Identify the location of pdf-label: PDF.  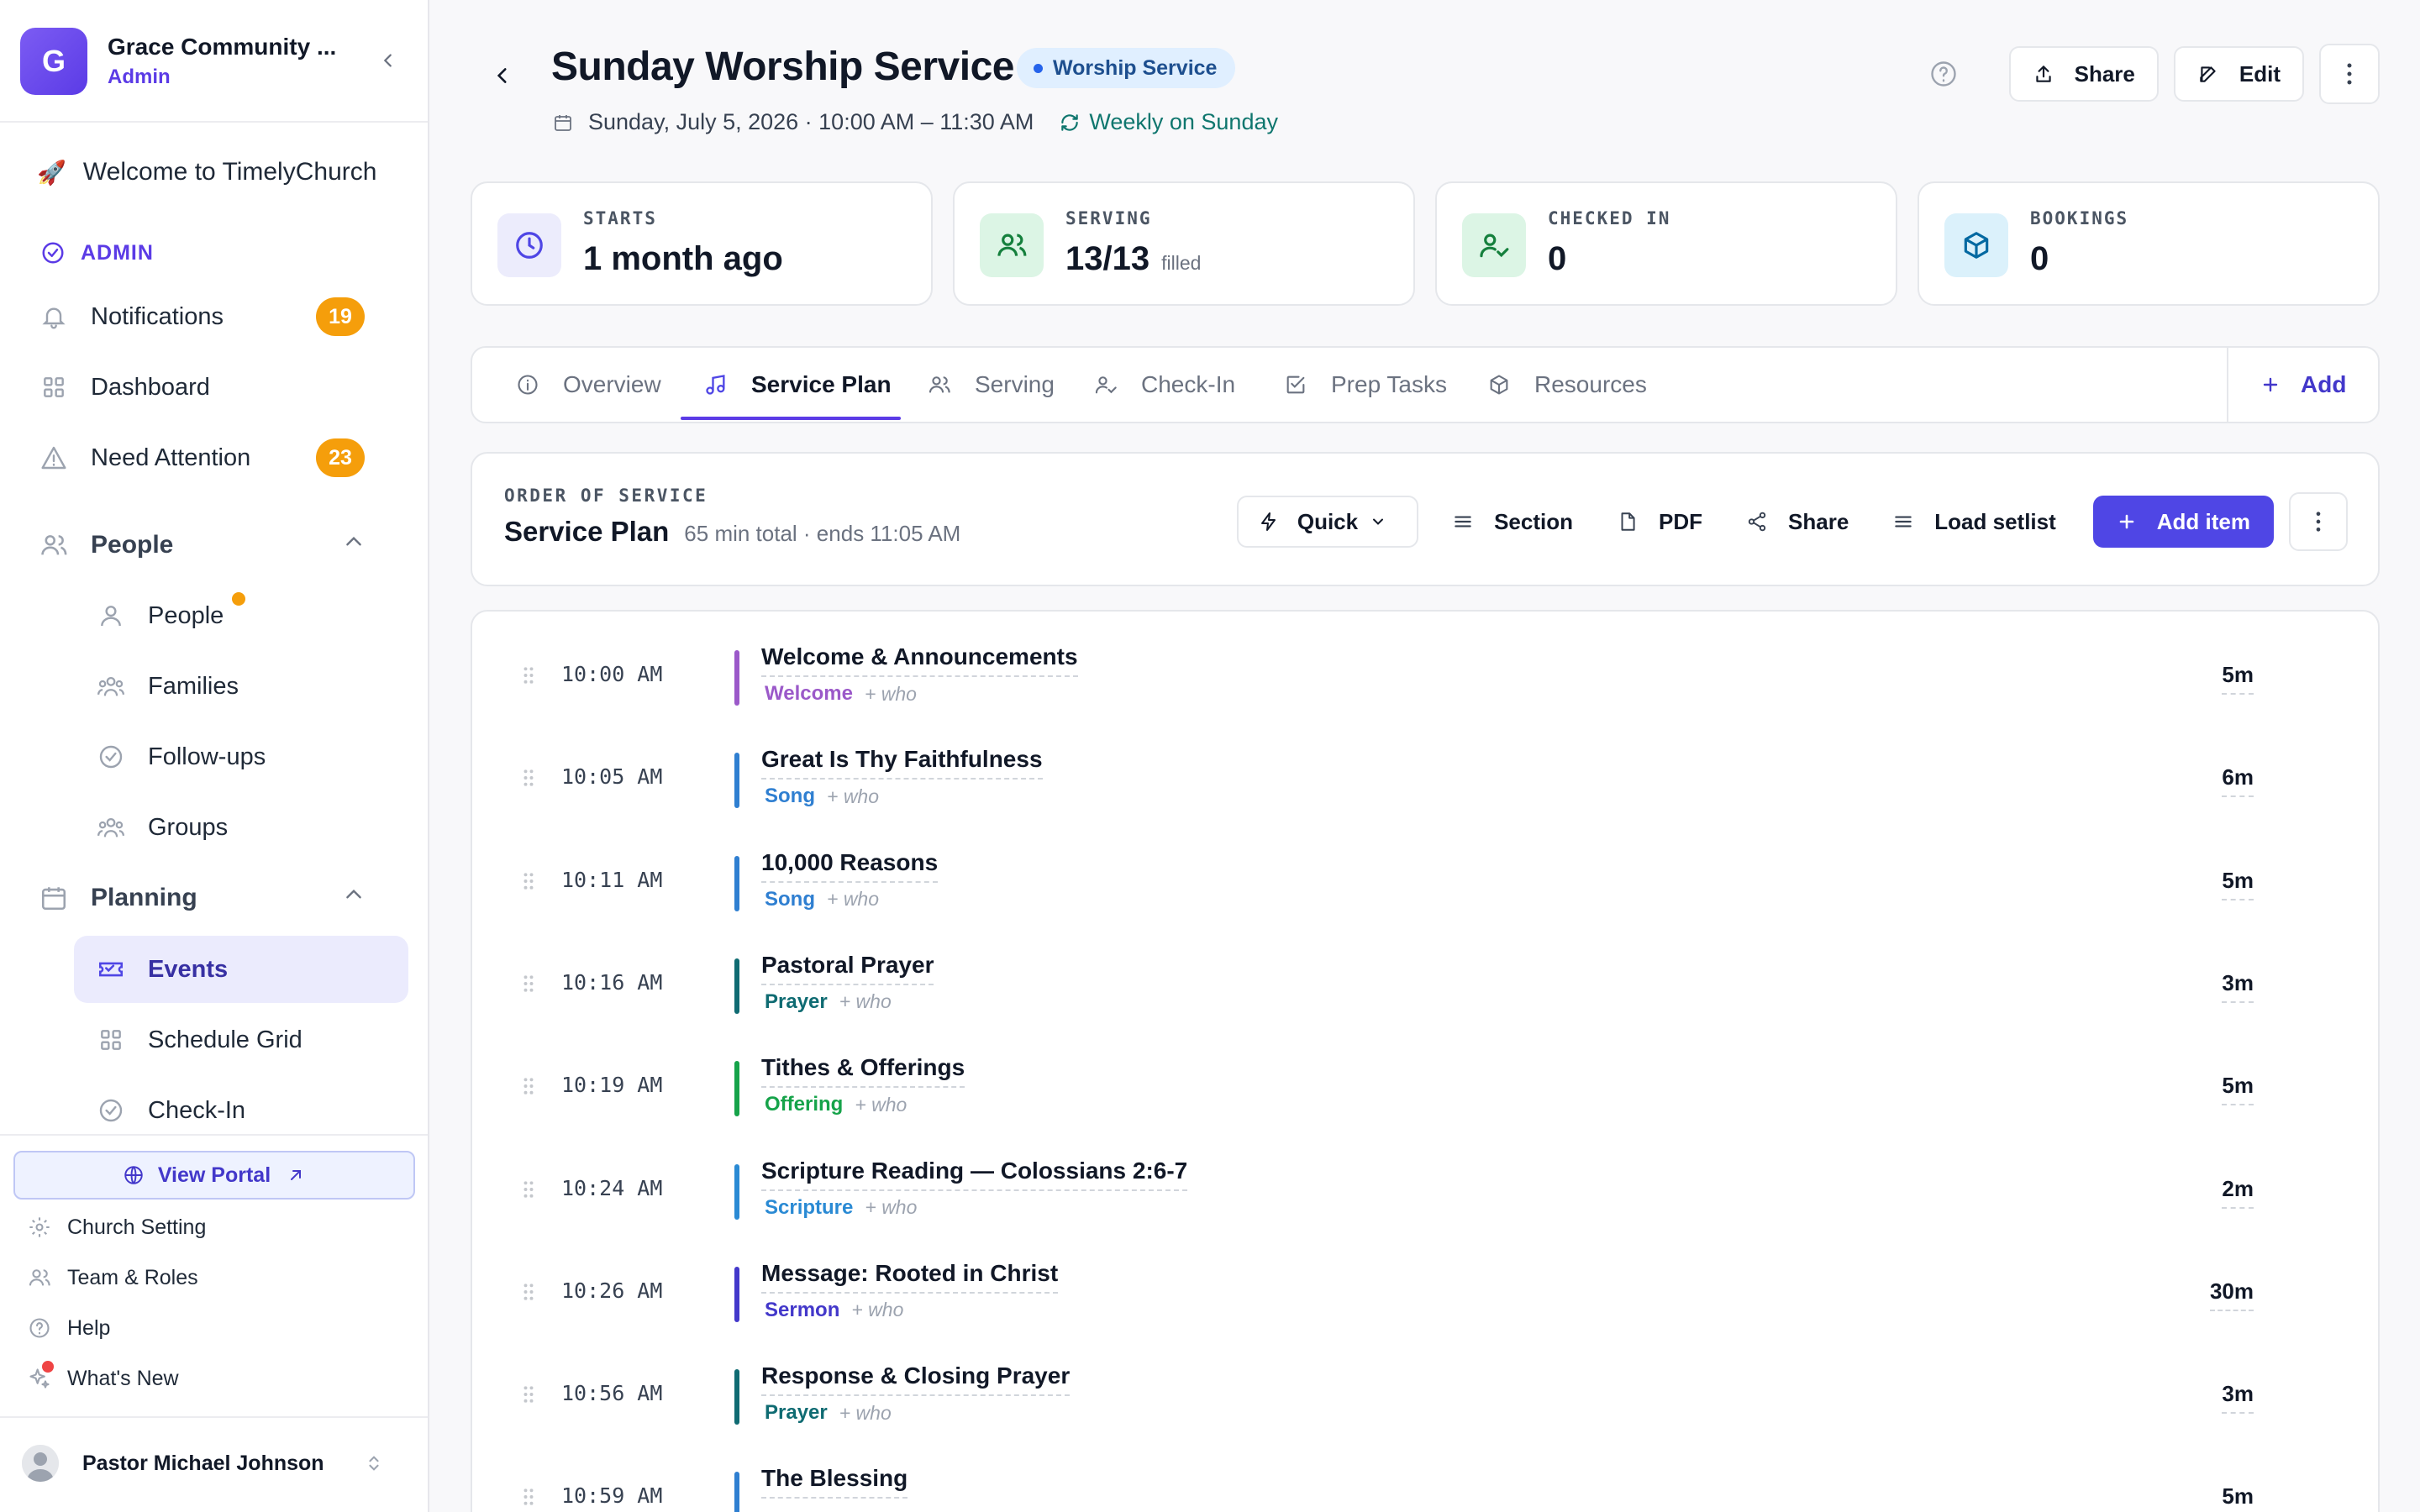
(1681, 521).